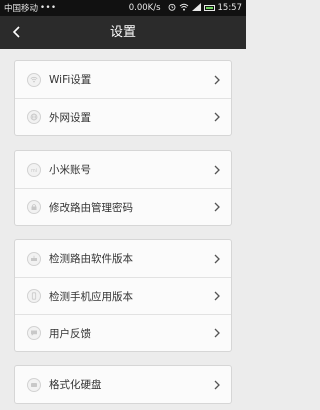 The image size is (320, 410). What do you see at coordinates (48, 8) in the screenshot?
I see `notification-dots: •••` at bounding box center [48, 8].